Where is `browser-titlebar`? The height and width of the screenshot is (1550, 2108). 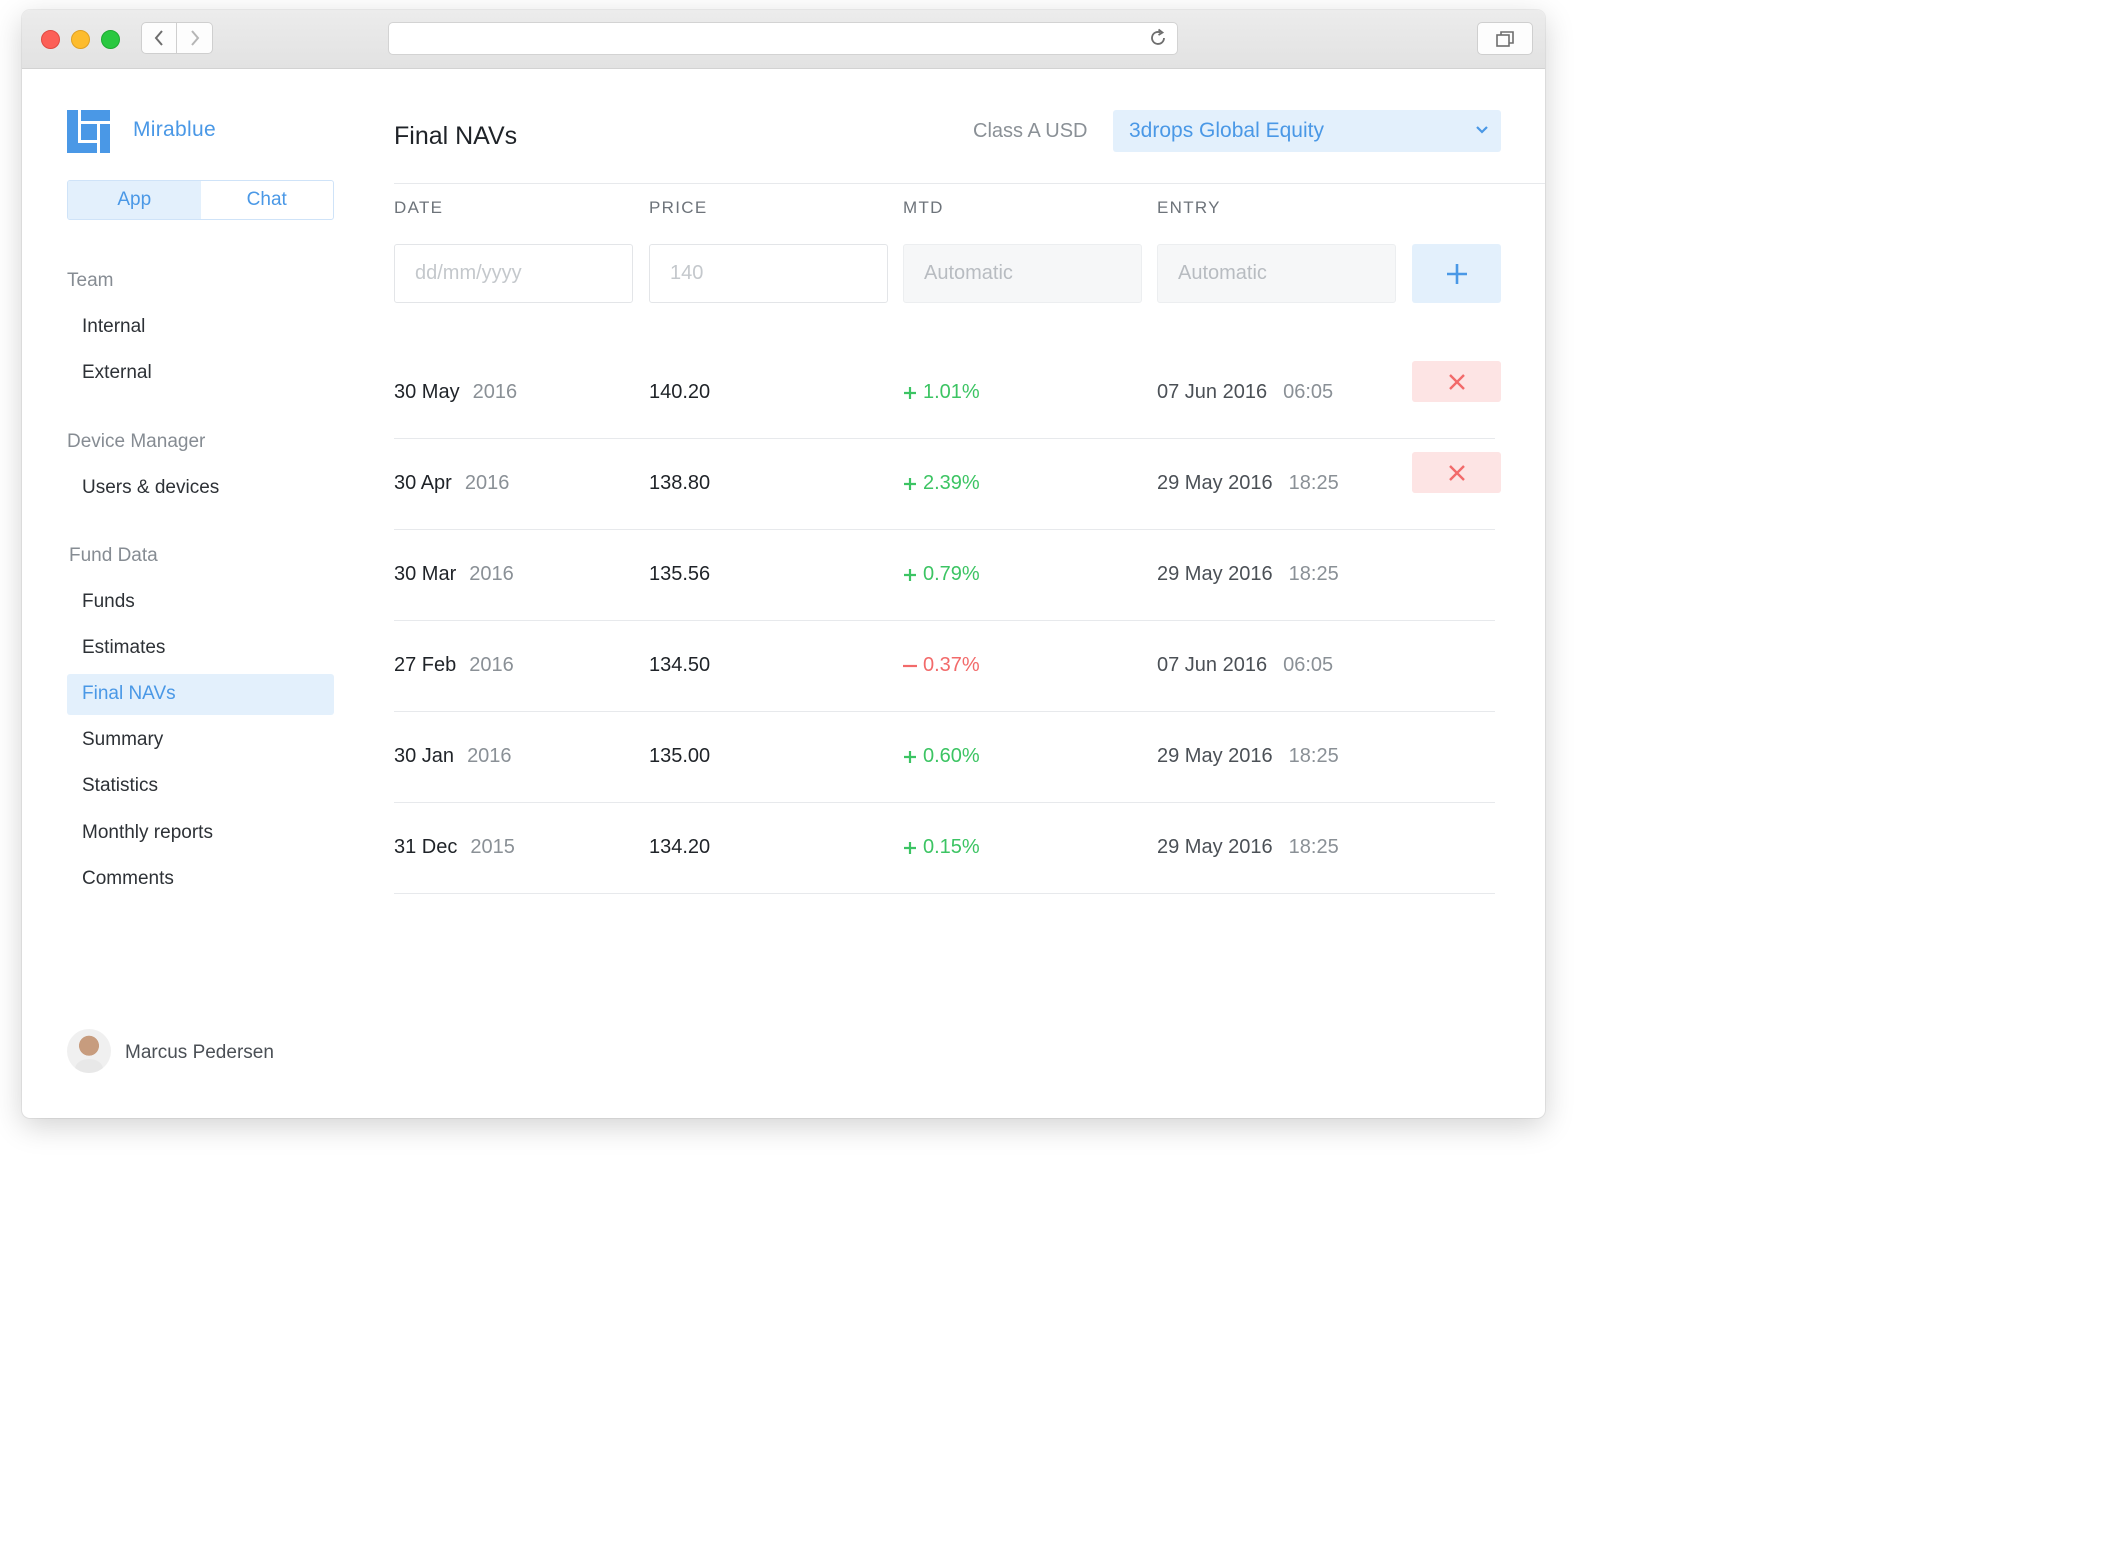 browser-titlebar is located at coordinates (783, 39).